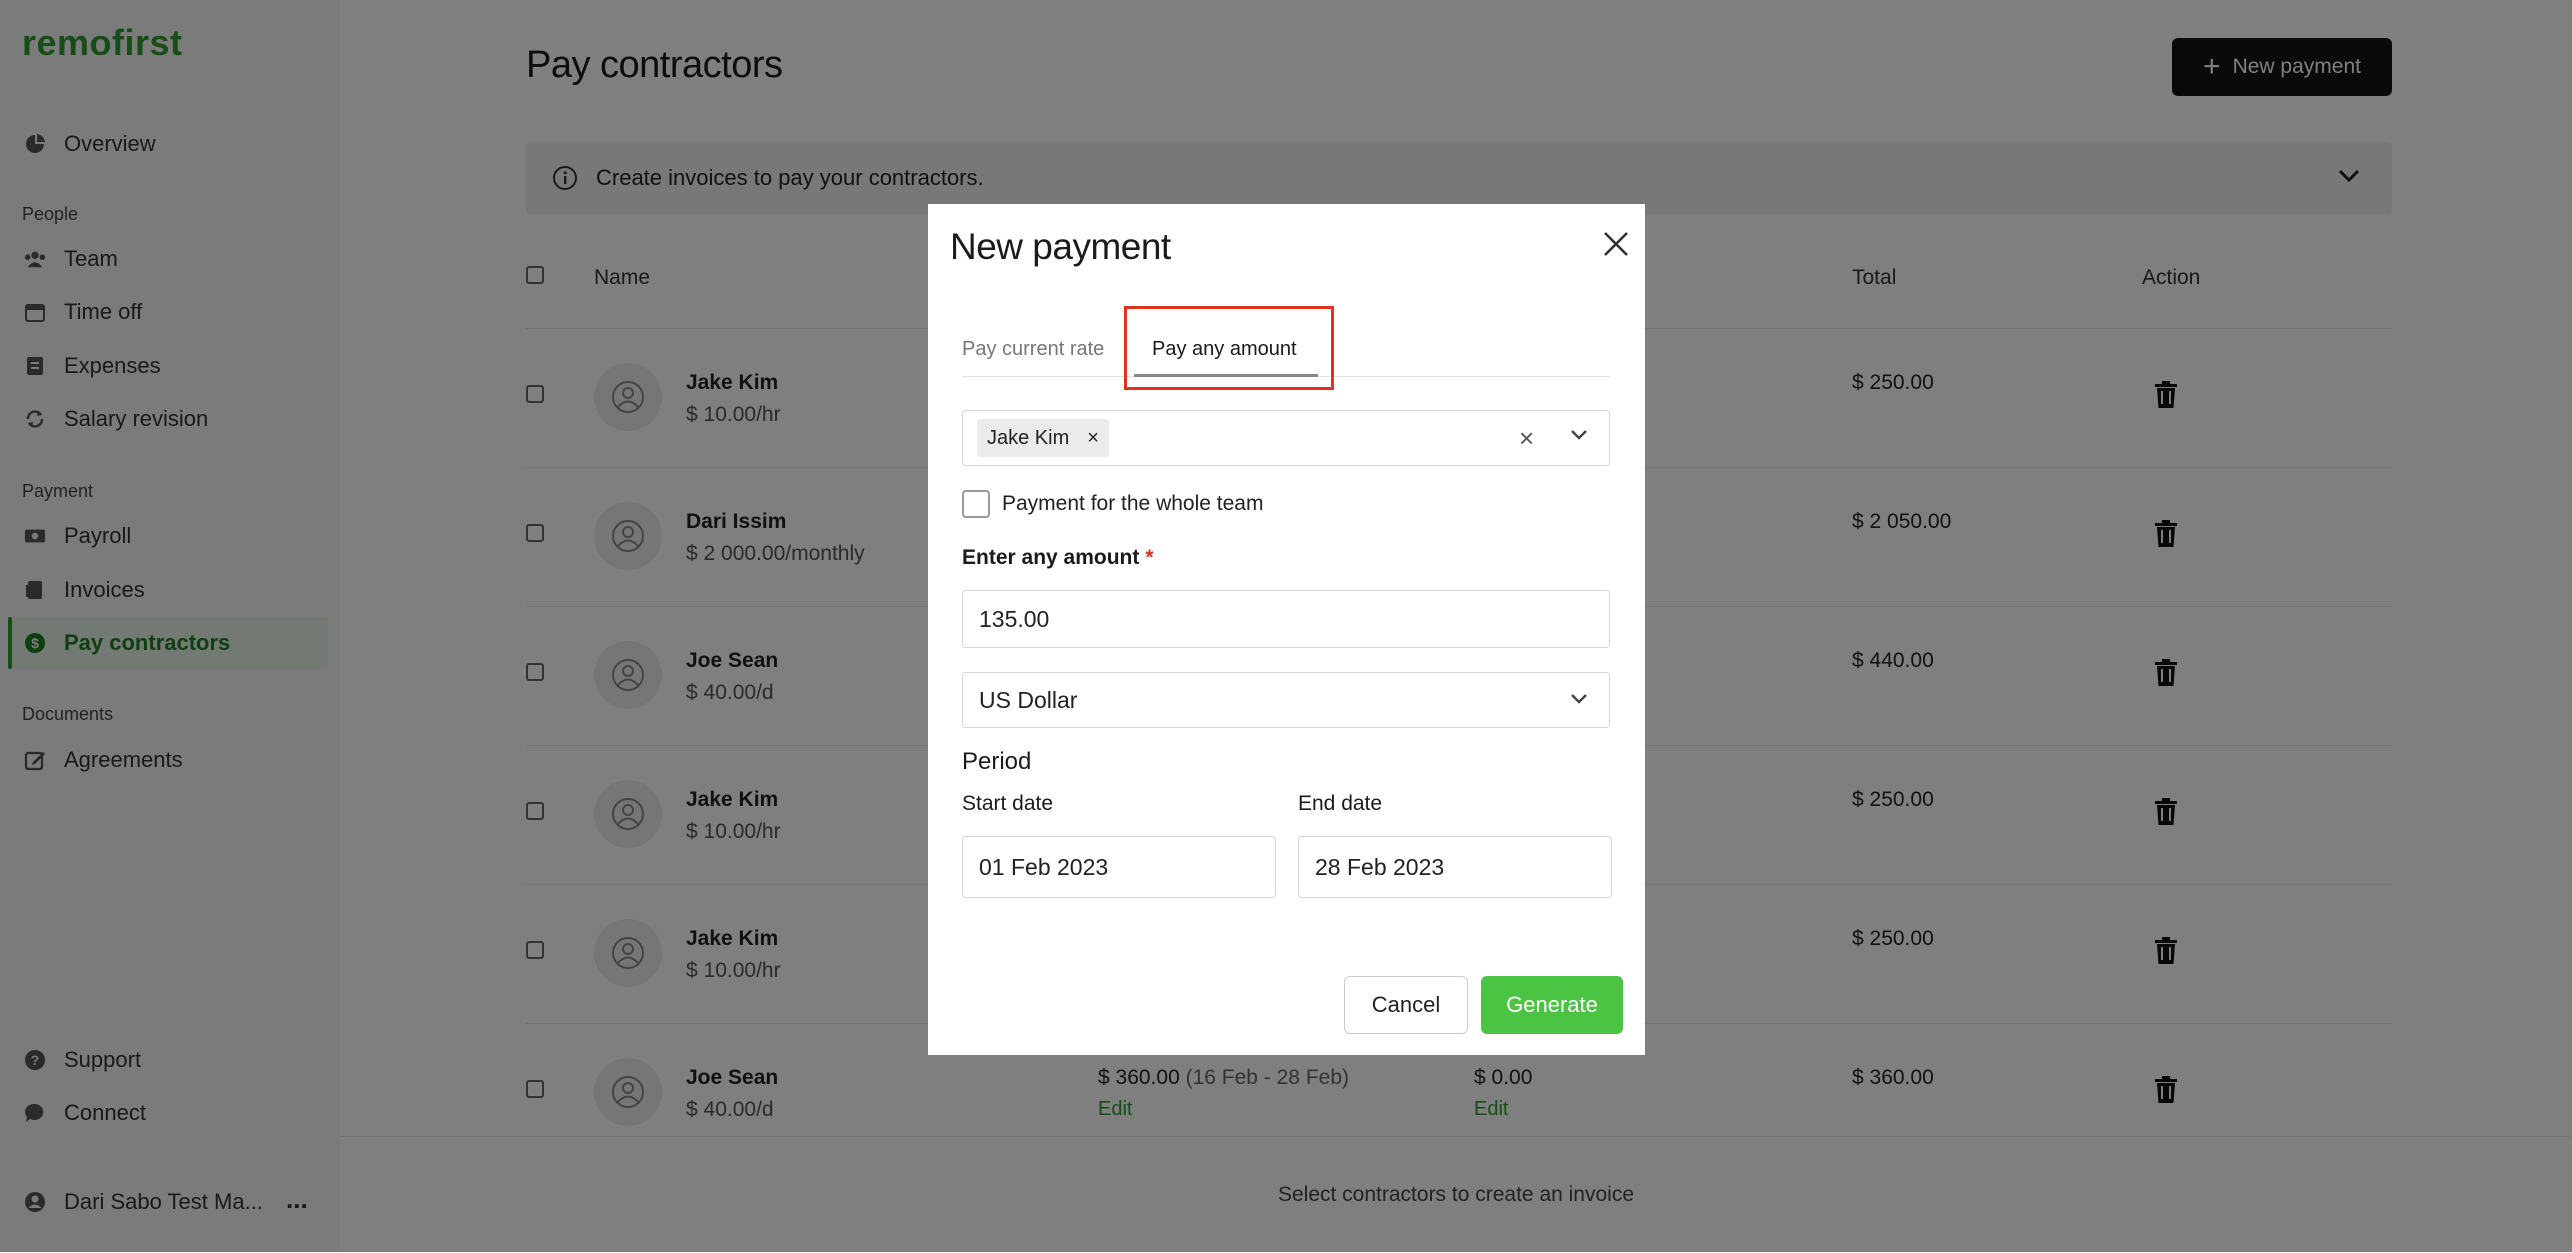 The width and height of the screenshot is (2572, 1253). I want to click on amount-label: Enter any amount *, so click(1058, 558).